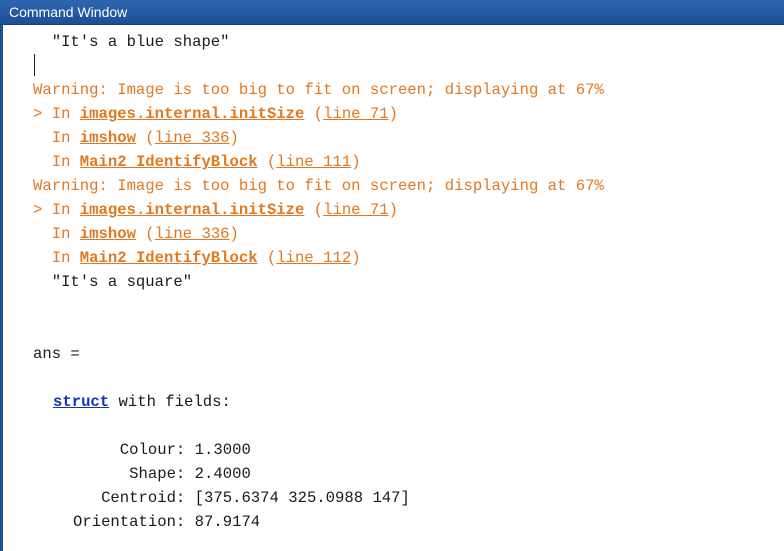  I want to click on trace-line-link: line 111, so click(313, 162).